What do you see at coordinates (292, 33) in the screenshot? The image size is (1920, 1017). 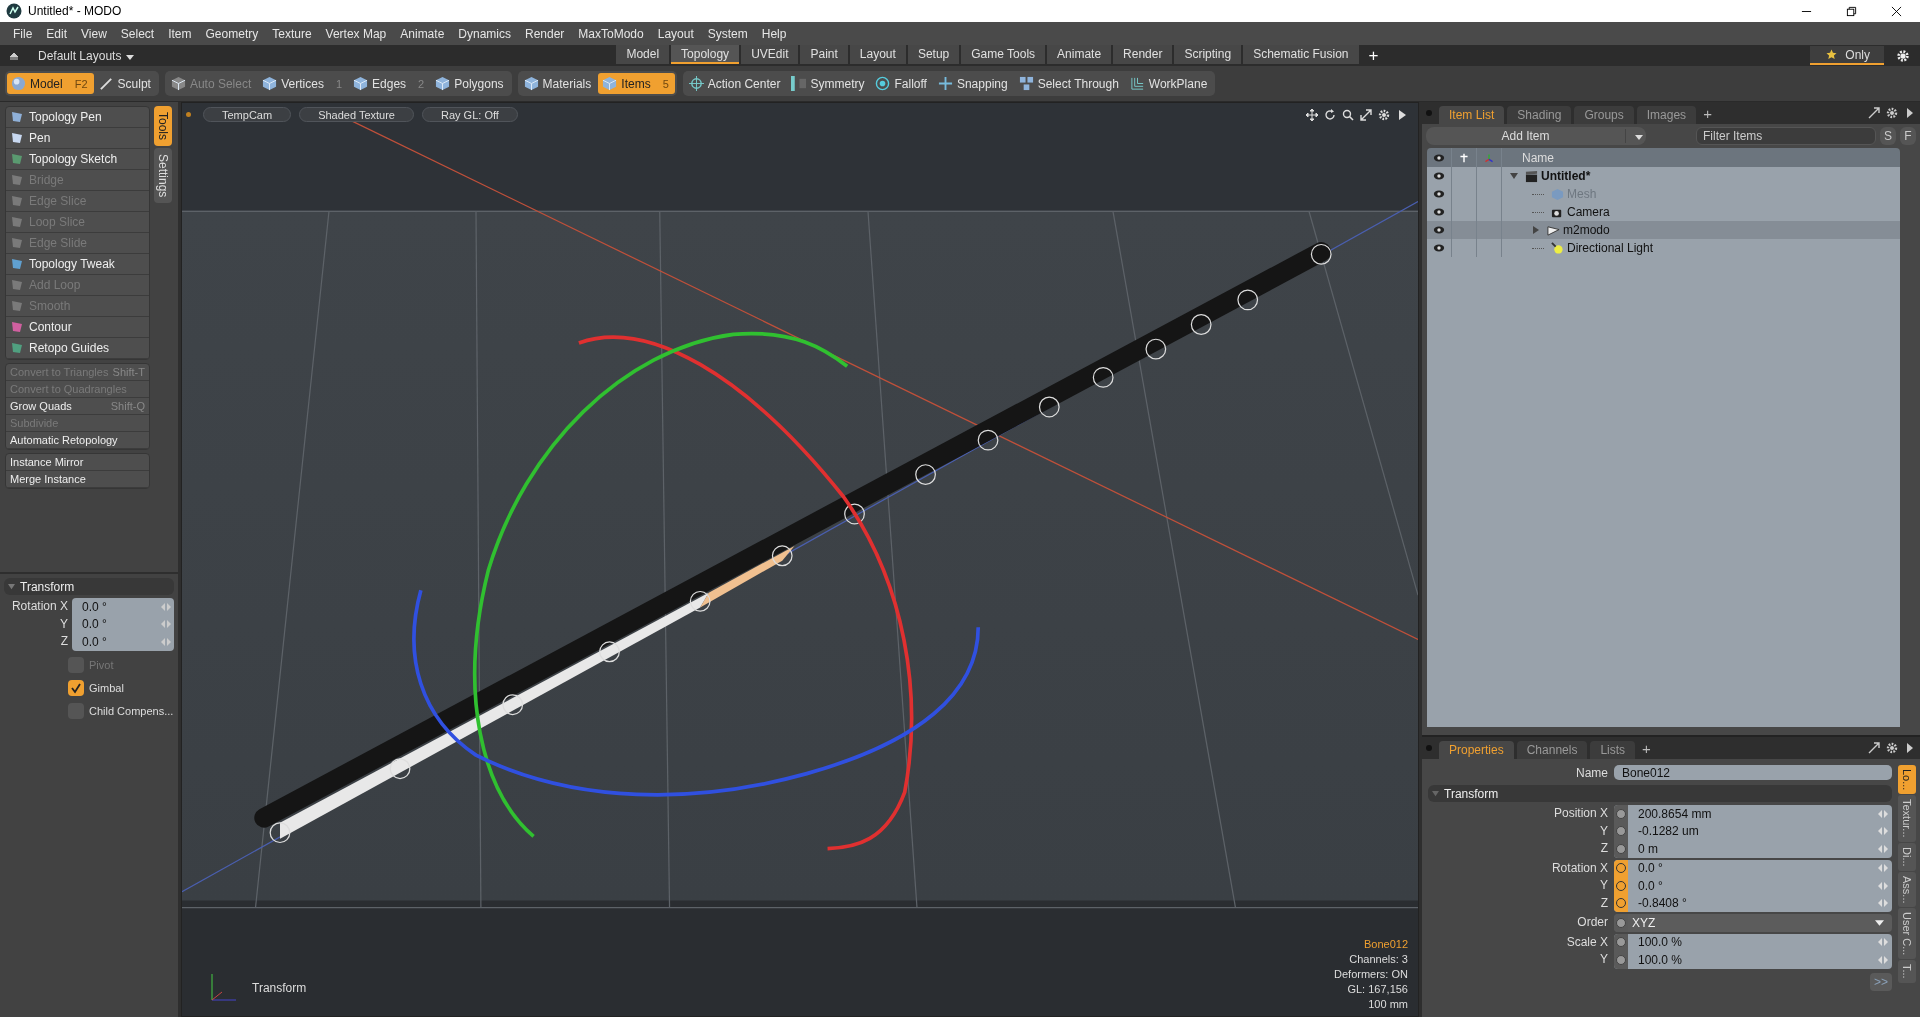 I see `menu-item: Texture` at bounding box center [292, 33].